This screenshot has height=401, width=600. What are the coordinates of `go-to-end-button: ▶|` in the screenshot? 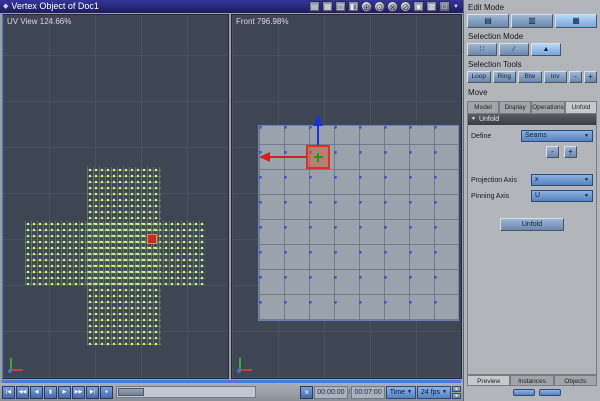 It's located at (92, 392).